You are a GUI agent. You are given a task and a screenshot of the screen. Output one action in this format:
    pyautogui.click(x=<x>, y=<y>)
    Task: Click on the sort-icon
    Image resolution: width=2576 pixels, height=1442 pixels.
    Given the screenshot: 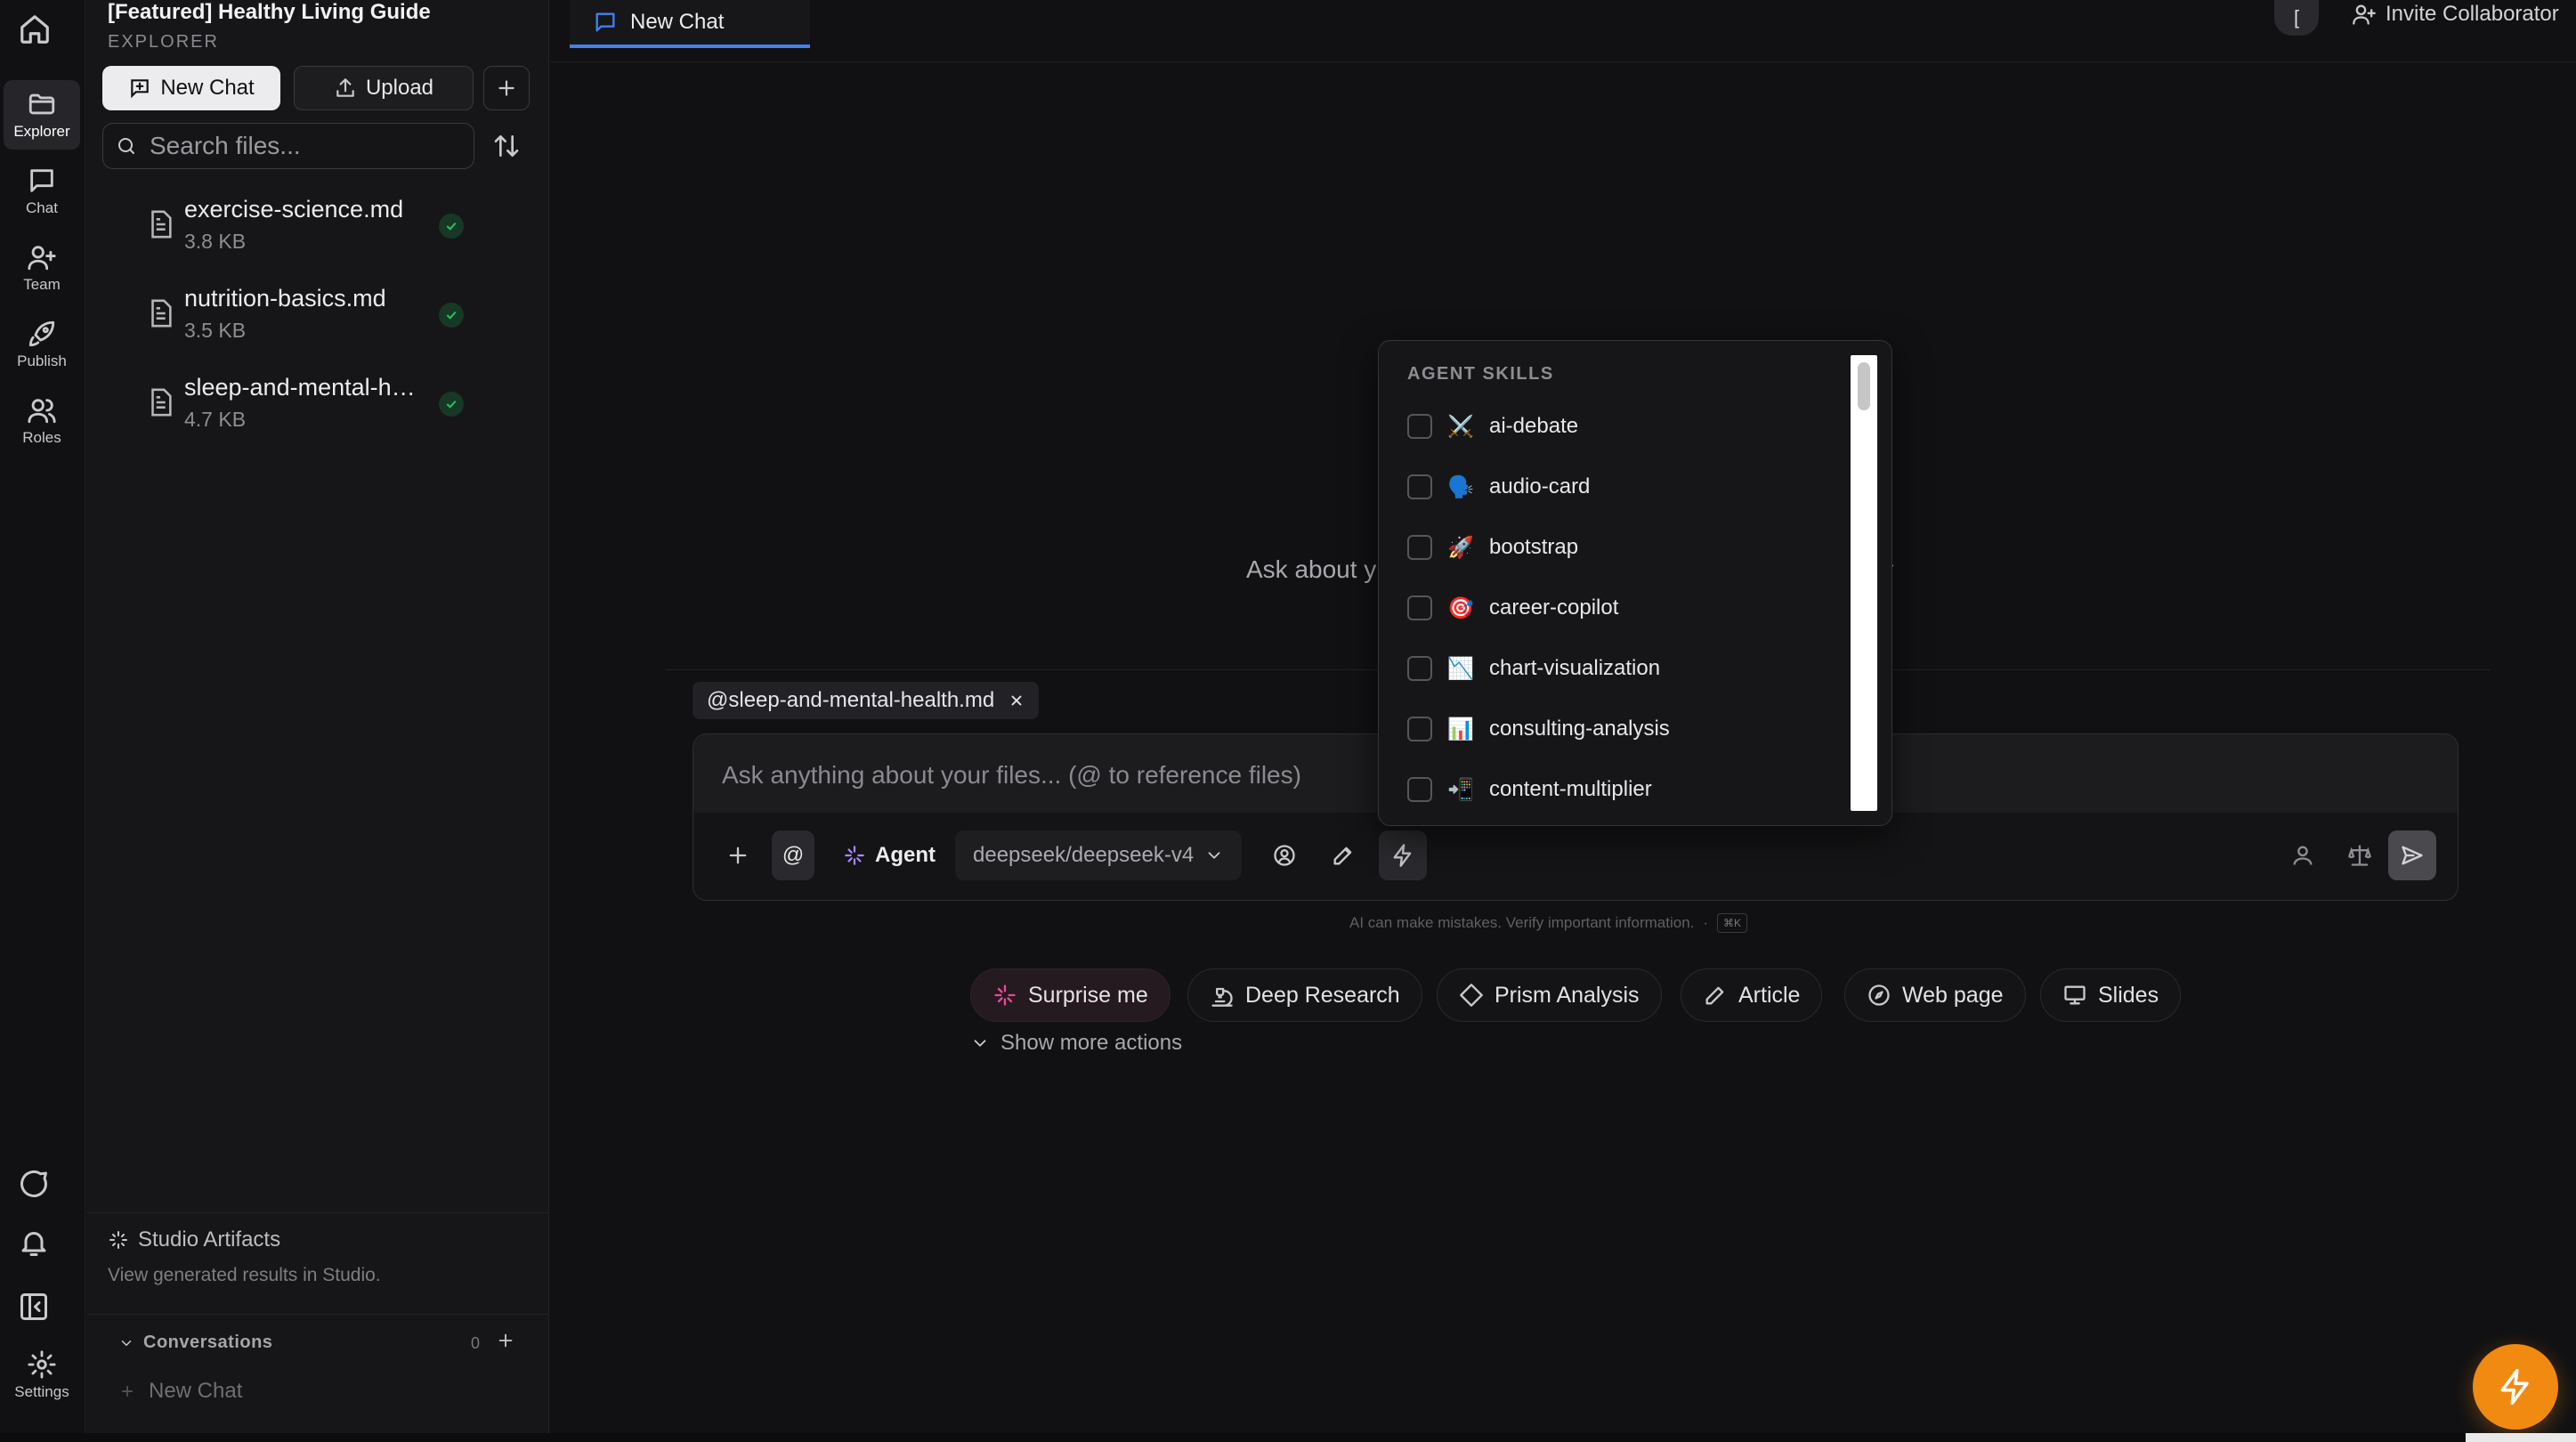 What is the action you would take?
    pyautogui.click(x=507, y=146)
    